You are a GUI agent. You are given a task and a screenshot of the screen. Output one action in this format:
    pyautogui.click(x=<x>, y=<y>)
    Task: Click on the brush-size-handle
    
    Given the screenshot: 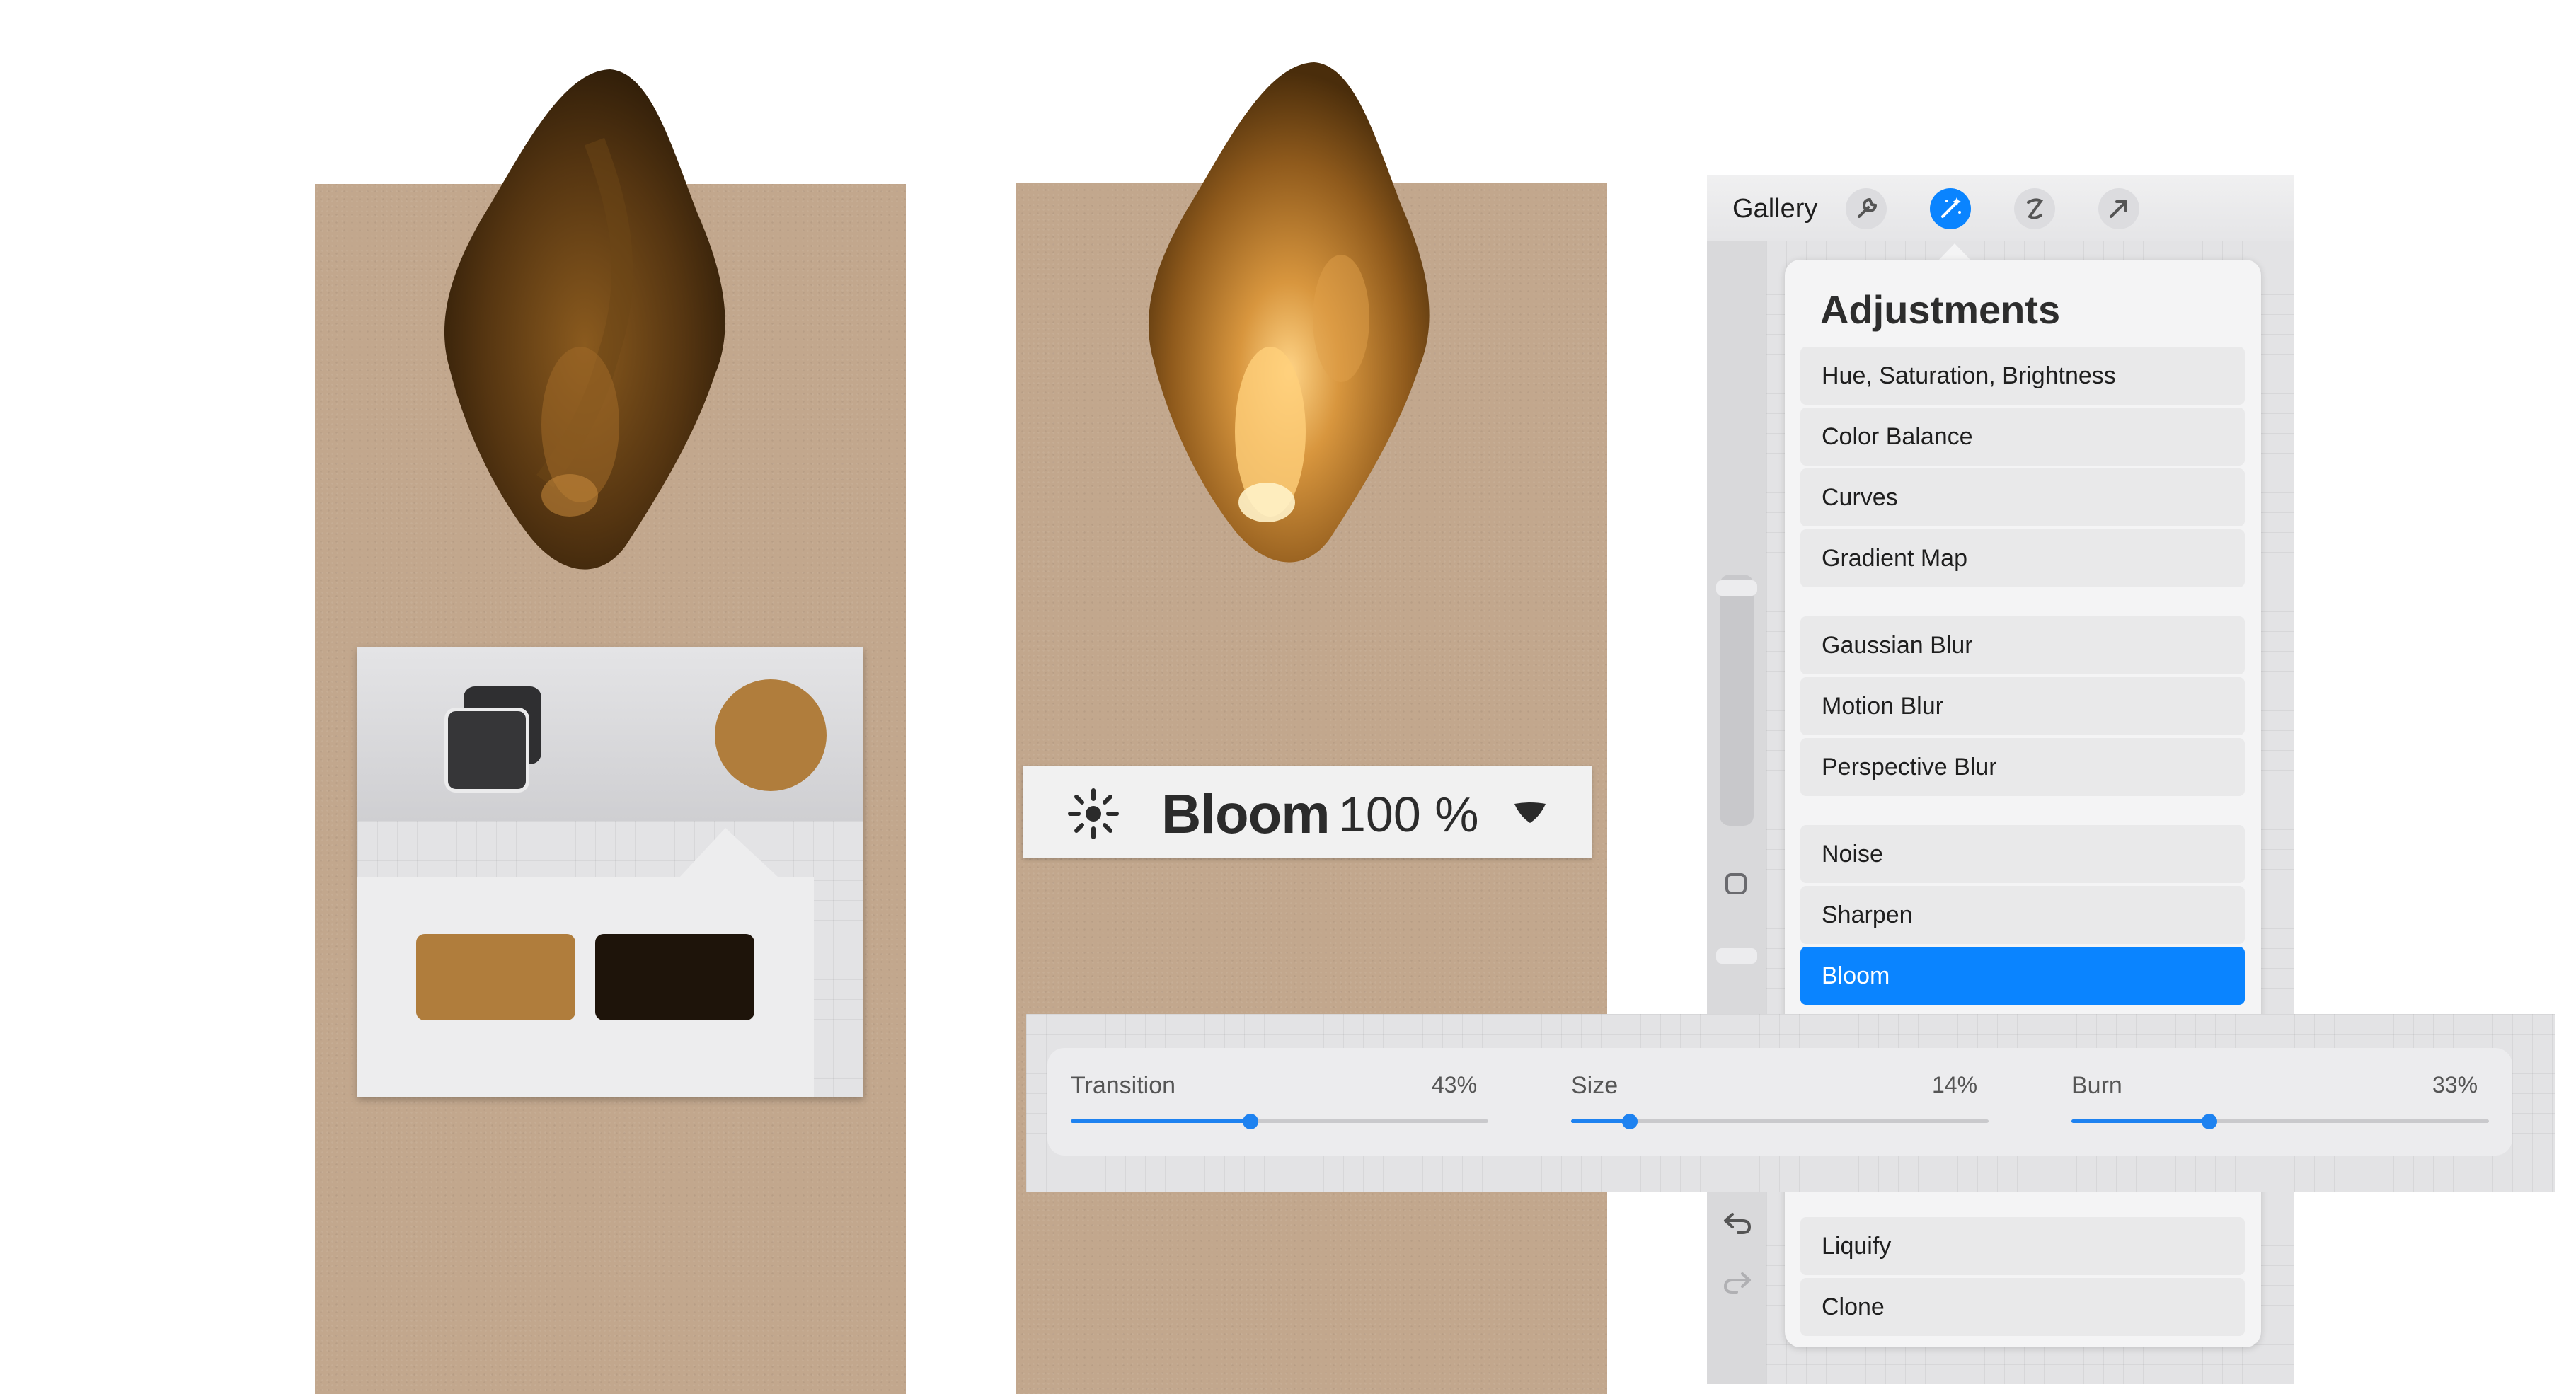 What is the action you would take?
    pyautogui.click(x=1736, y=588)
    